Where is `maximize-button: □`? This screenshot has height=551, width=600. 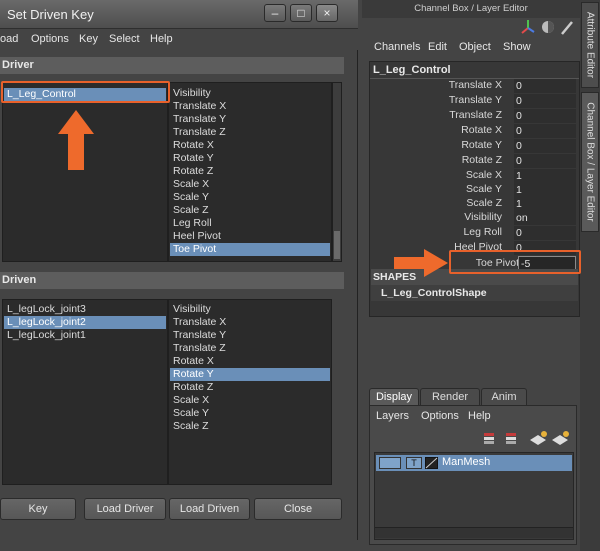 maximize-button: □ is located at coordinates (301, 13).